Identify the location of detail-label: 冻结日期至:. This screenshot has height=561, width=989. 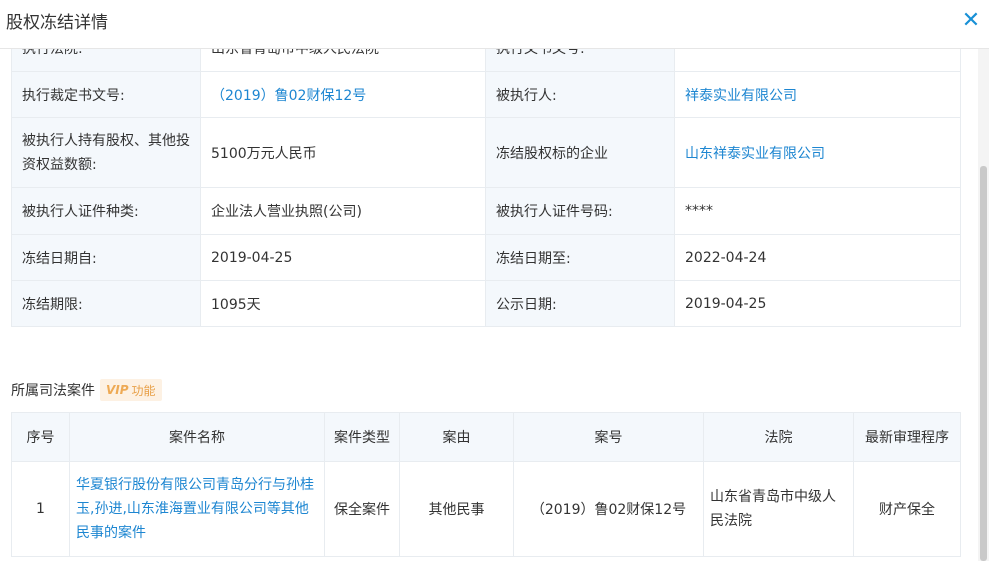
(580, 257).